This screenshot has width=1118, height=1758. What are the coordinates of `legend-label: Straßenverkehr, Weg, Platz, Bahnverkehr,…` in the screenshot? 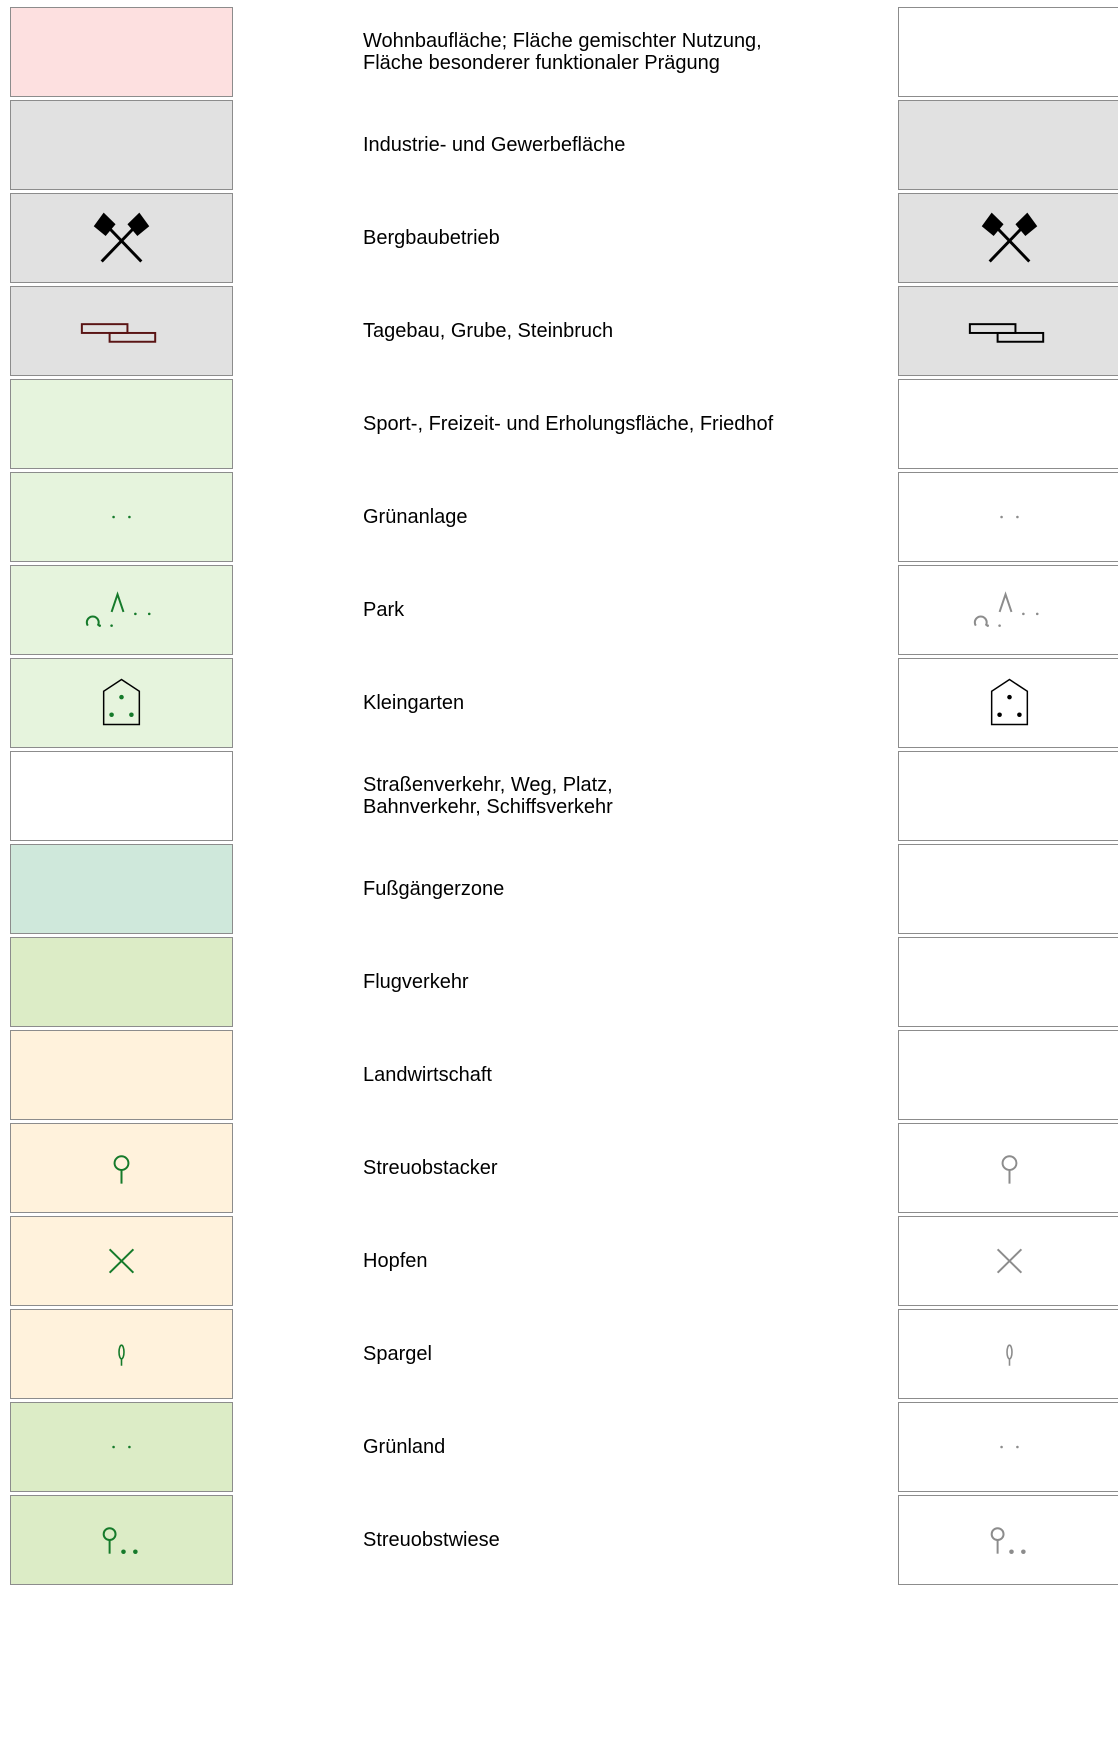 It's located at (488, 796).